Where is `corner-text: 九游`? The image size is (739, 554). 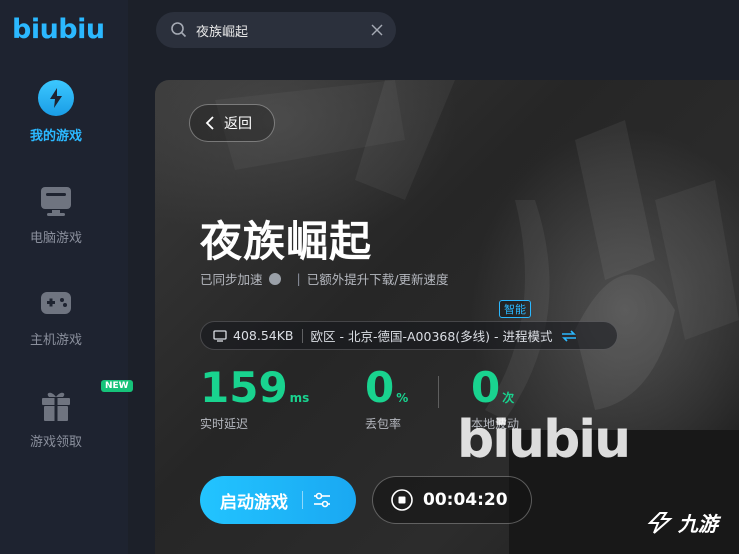 corner-text: 九游 is located at coordinates (698, 524).